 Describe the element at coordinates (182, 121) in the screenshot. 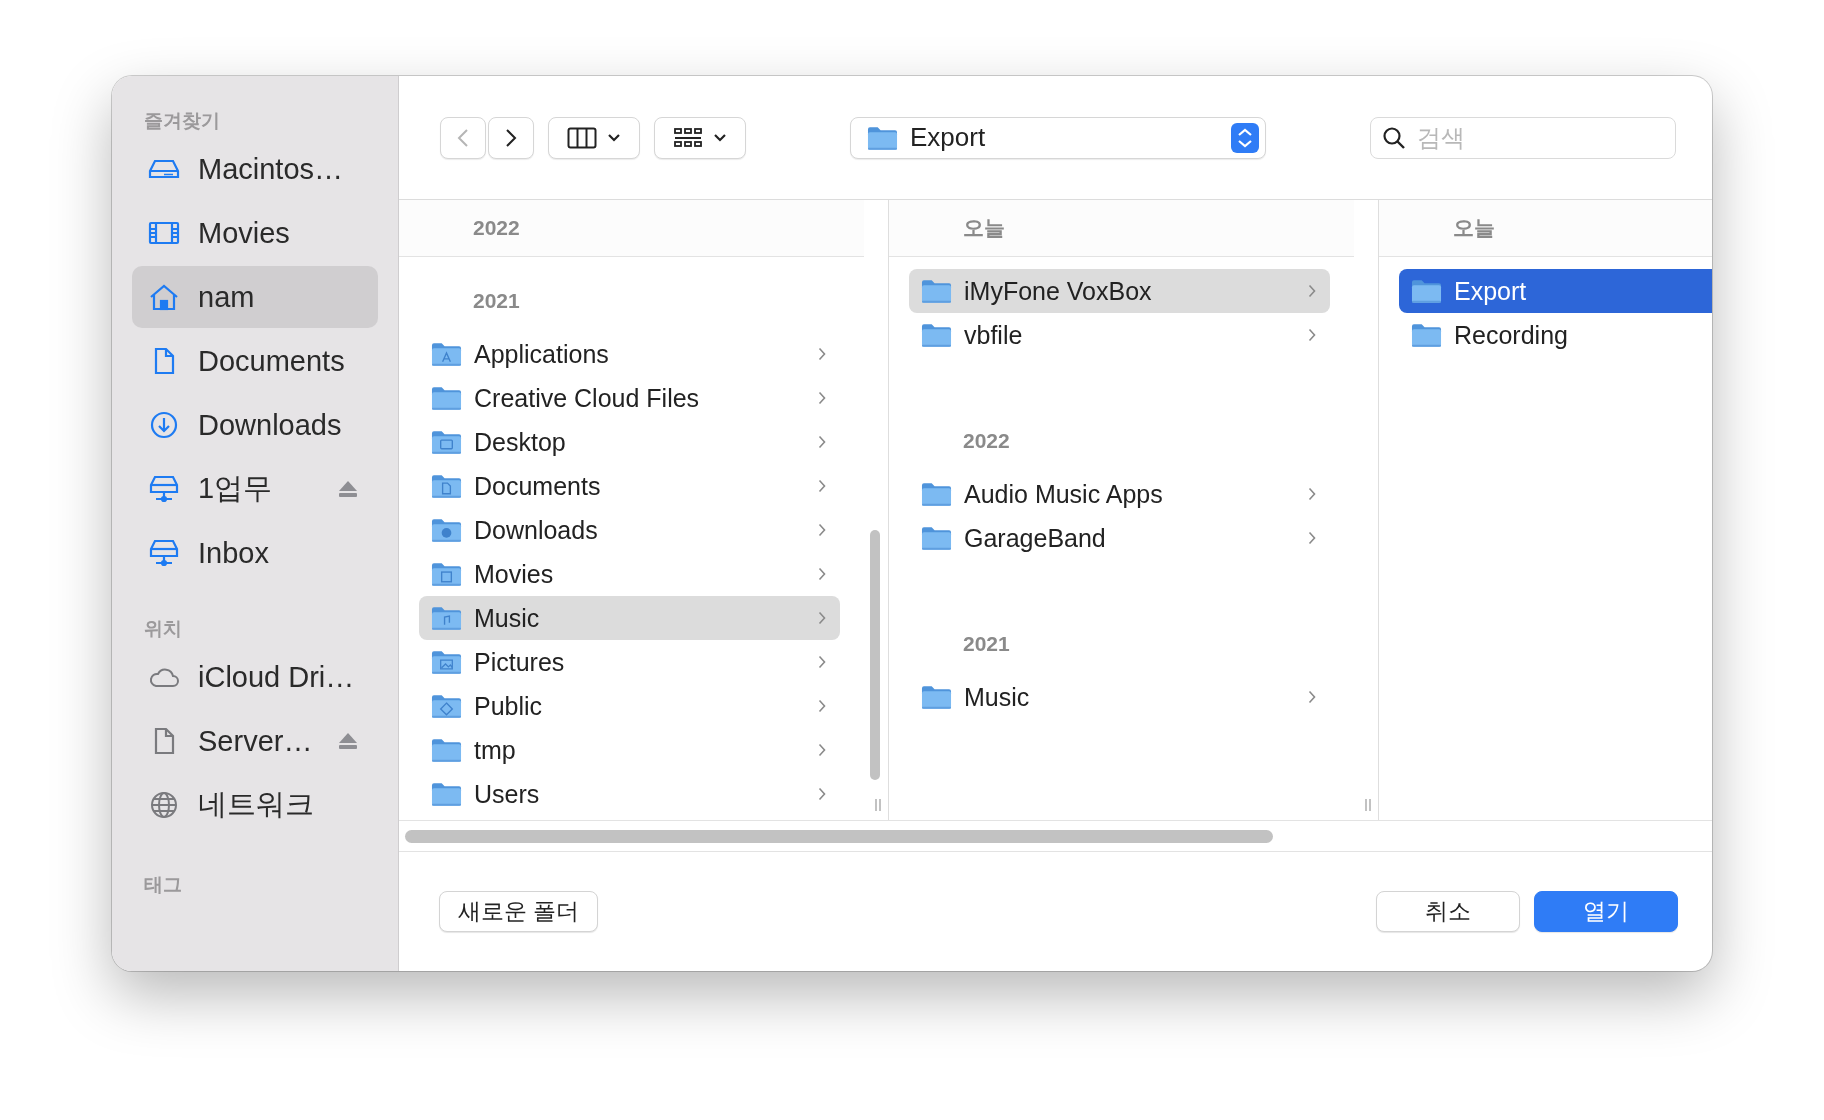

I see `sidebar-section-title: 즐겨찾기` at that location.